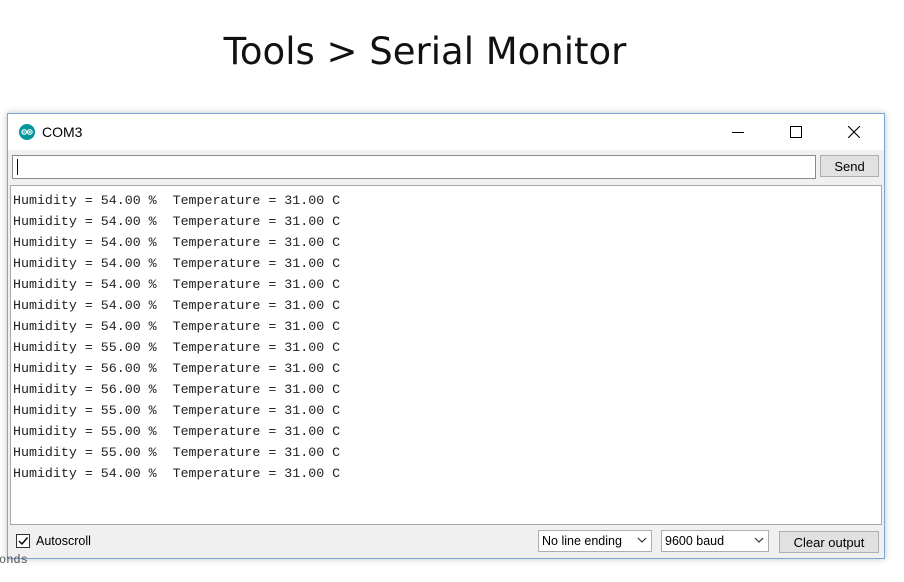 The height and width of the screenshot is (582, 904). Describe the element at coordinates (582, 541) in the screenshot. I see `line-ending-value: No line ending` at that location.